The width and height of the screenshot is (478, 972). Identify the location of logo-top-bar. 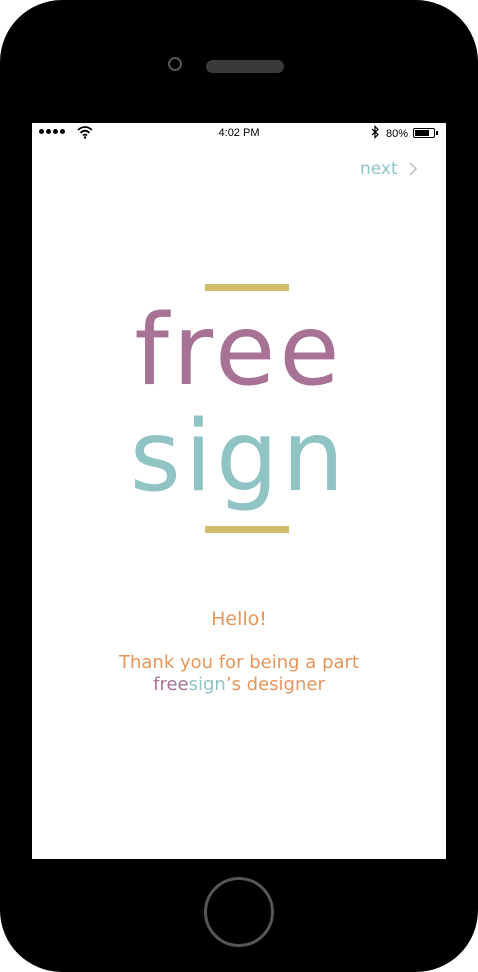
(247, 287).